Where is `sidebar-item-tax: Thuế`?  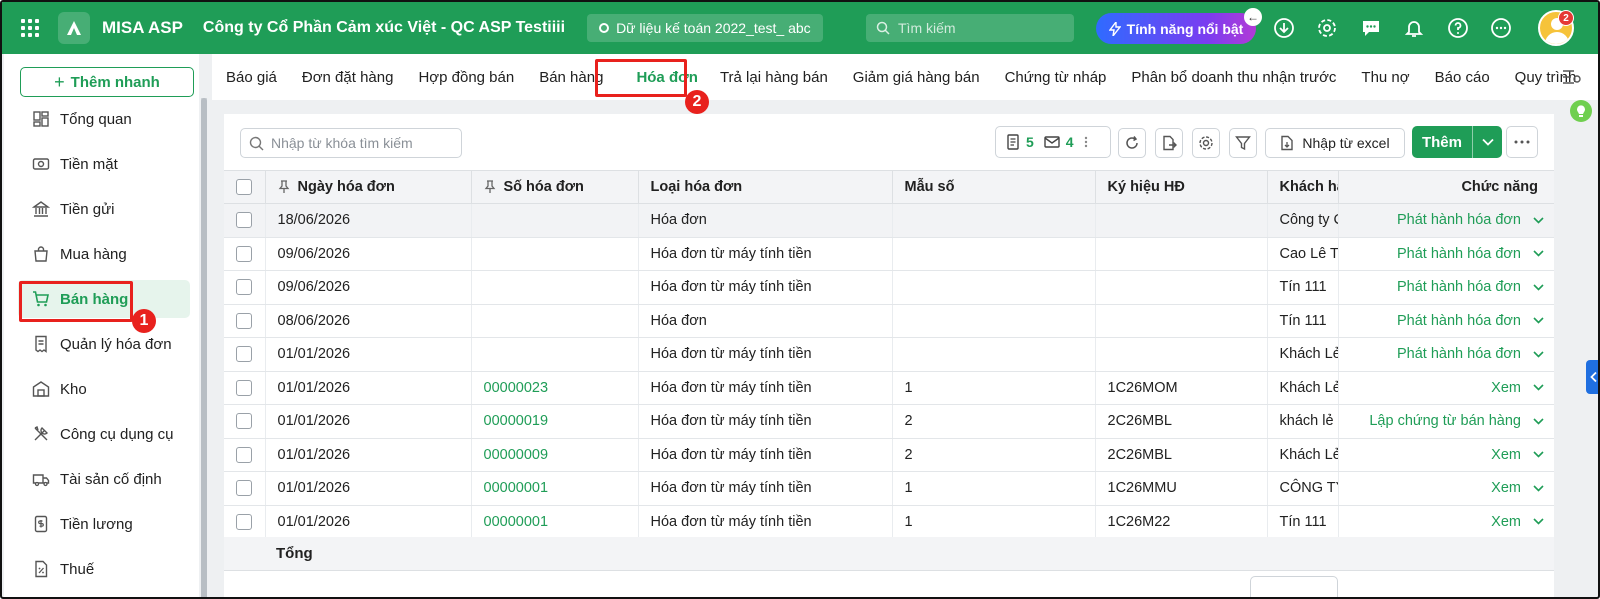
sidebar-item-tax: Thuế is located at coordinates (104, 569).